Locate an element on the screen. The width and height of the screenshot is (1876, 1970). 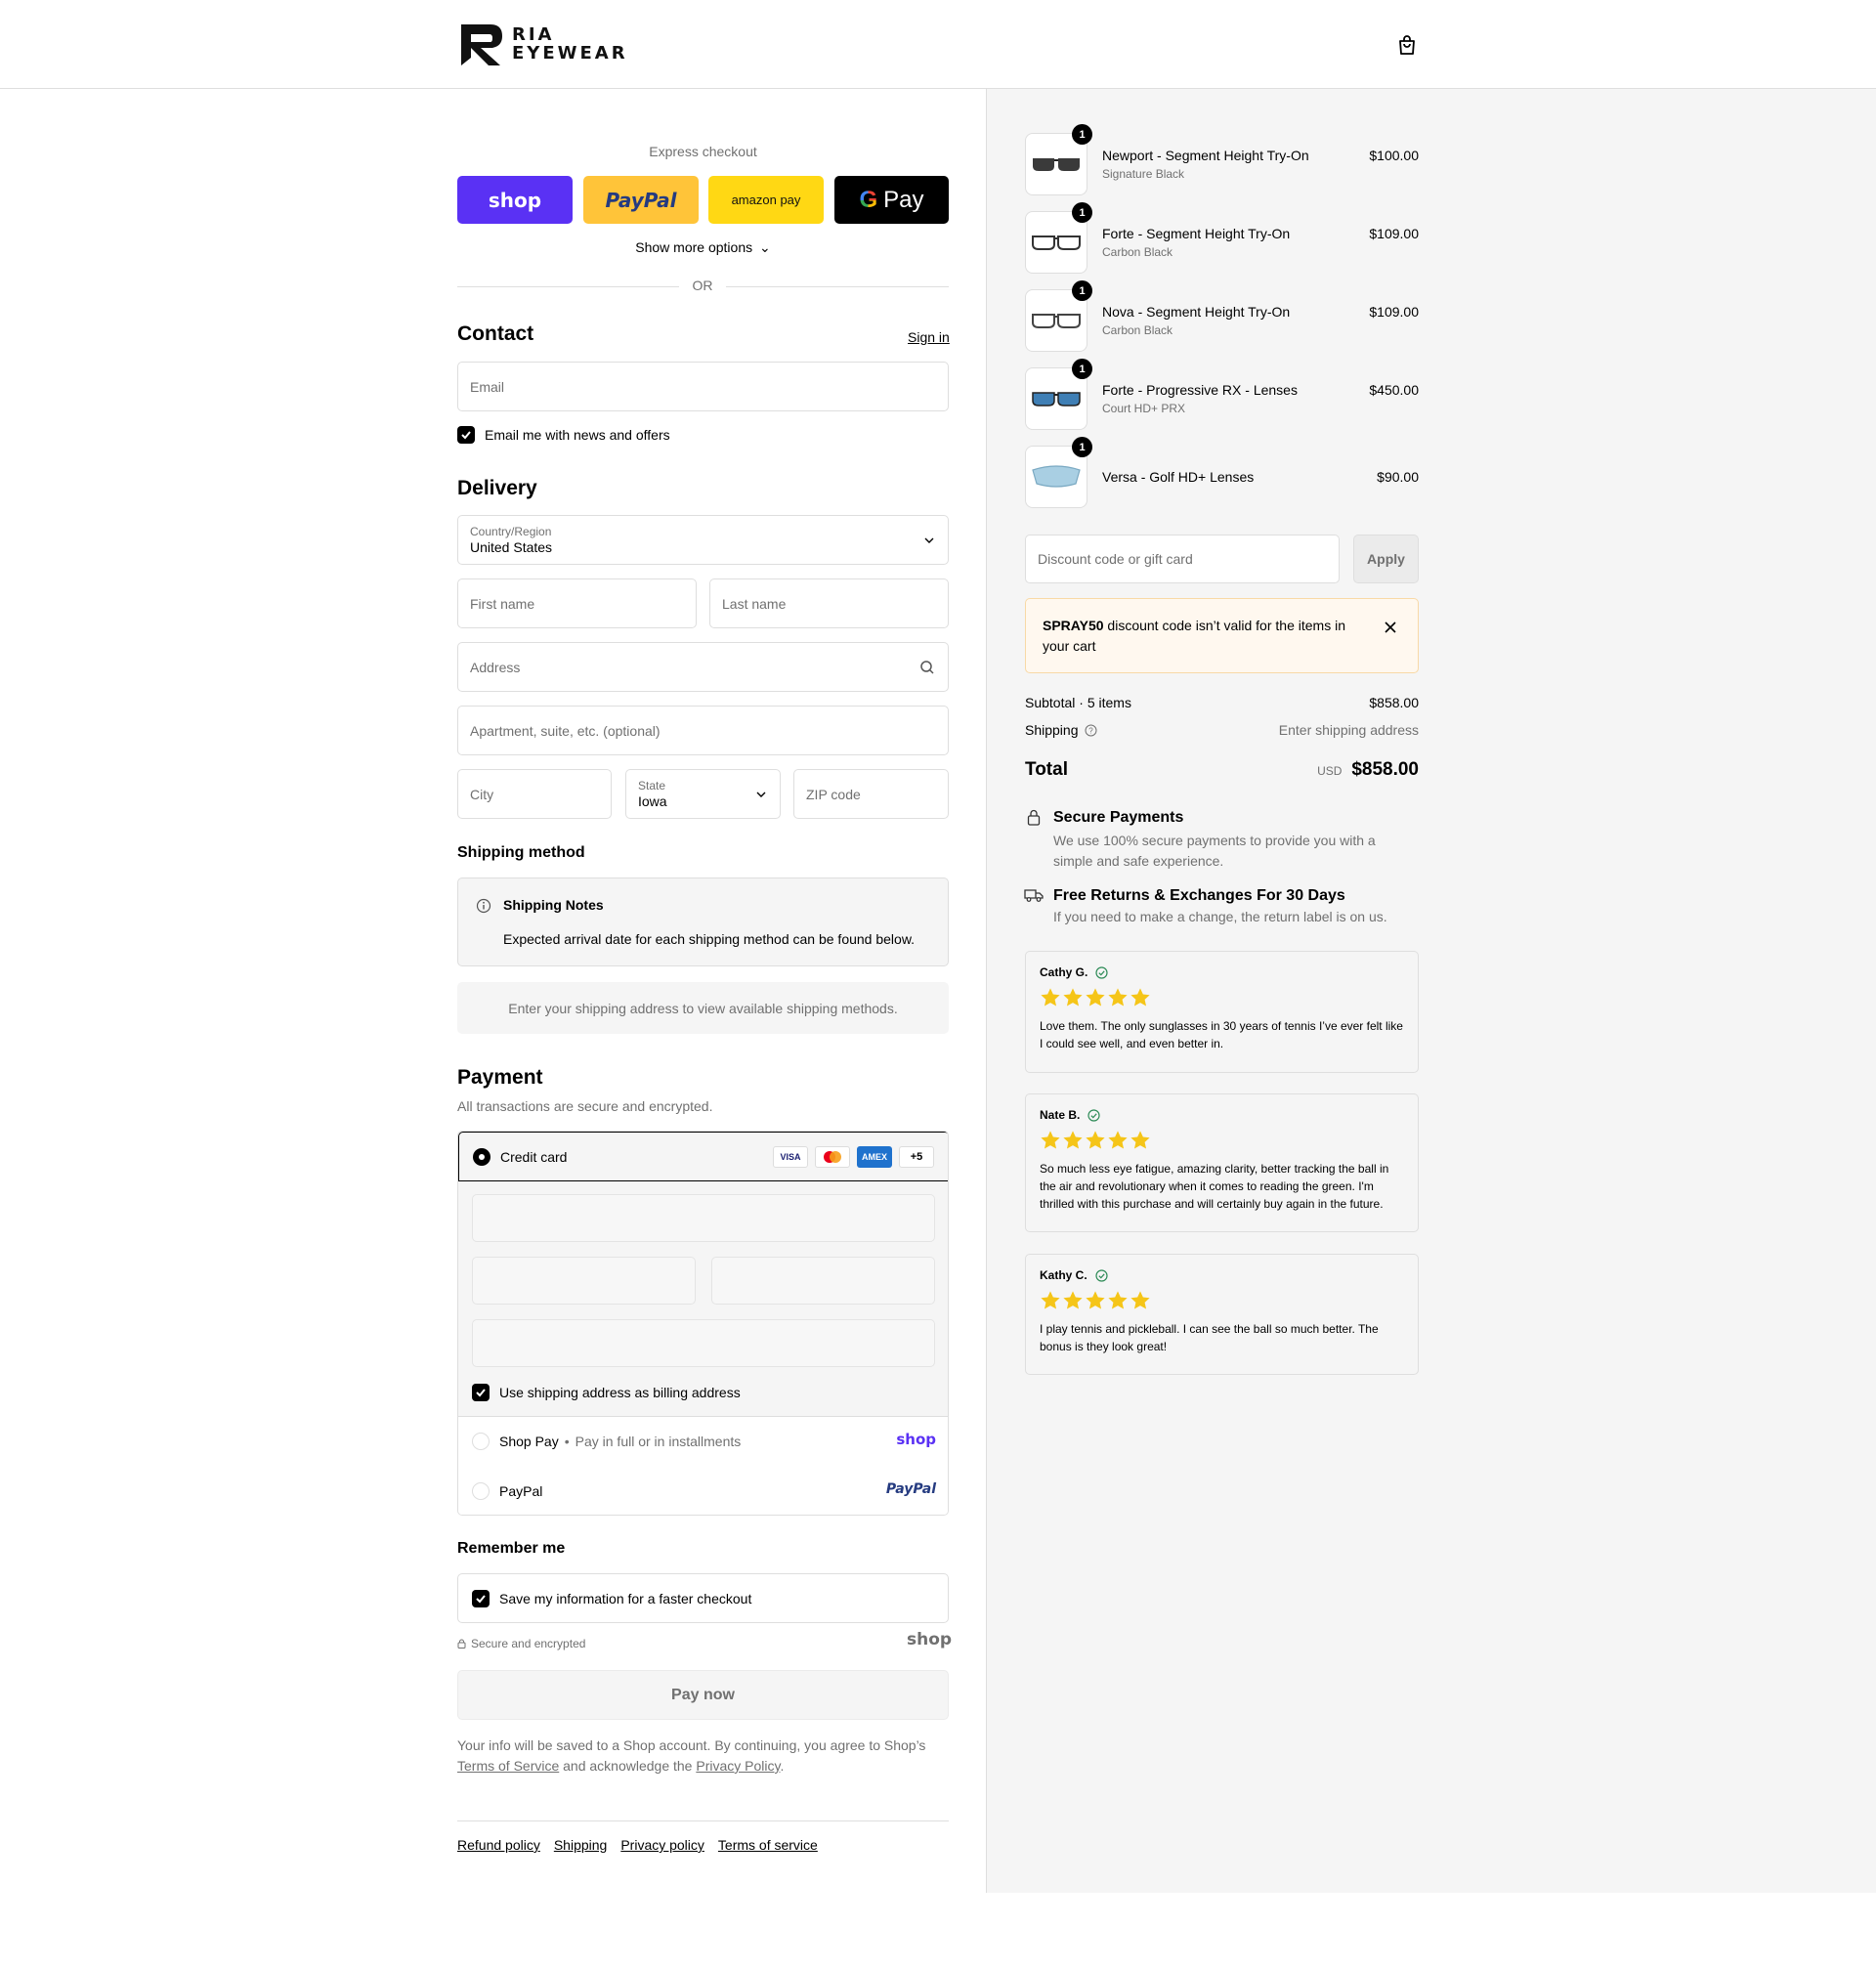
billing-checkbox is located at coordinates (481, 1393).